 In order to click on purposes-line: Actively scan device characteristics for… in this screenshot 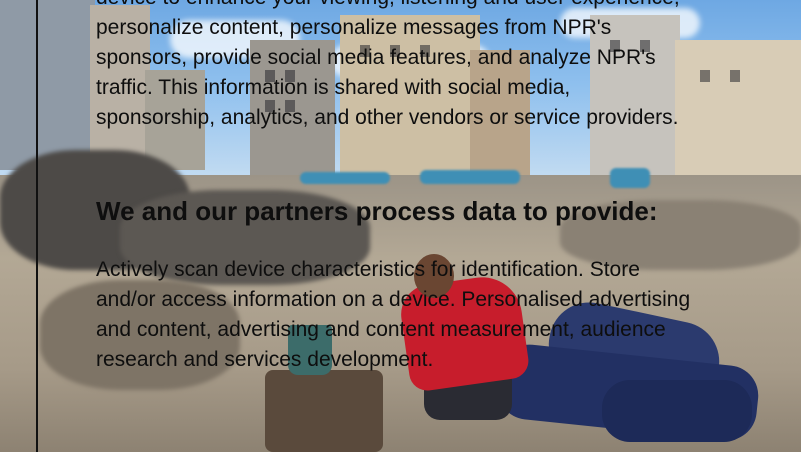, I will do `click(368, 269)`.